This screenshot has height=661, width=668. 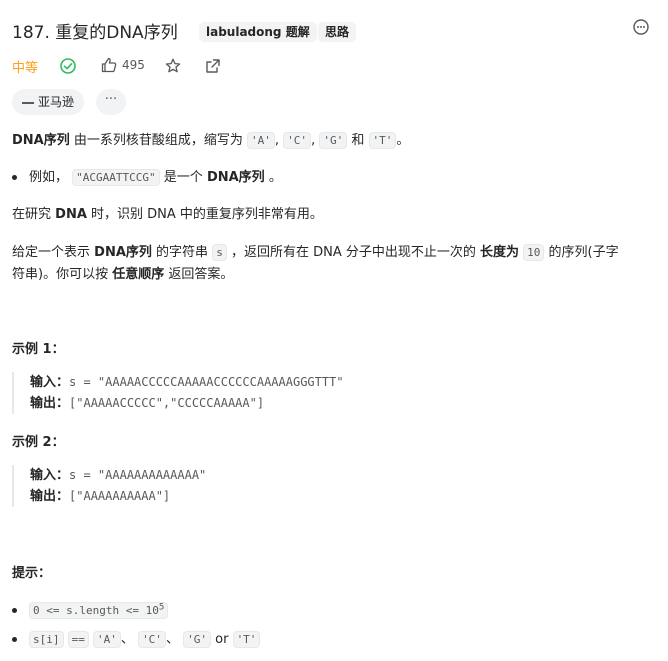 I want to click on example-2-block: 输入：s = "AAAAAAAAAAAAA" 输出：["AAAAAAAAAA"], so click(x=109, y=486).